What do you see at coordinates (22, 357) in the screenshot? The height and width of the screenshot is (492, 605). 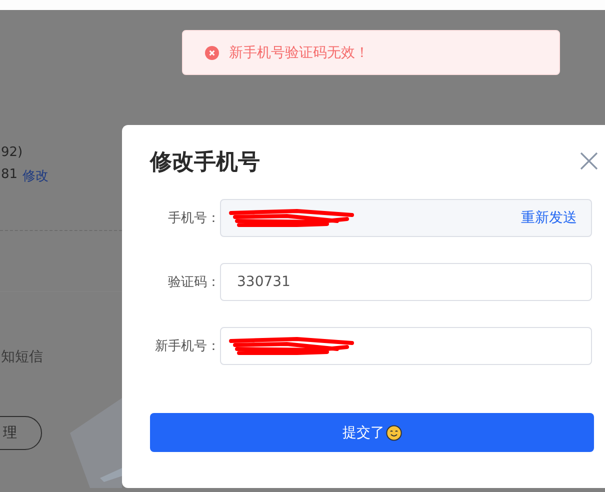 I see `sms-text: 知短信` at bounding box center [22, 357].